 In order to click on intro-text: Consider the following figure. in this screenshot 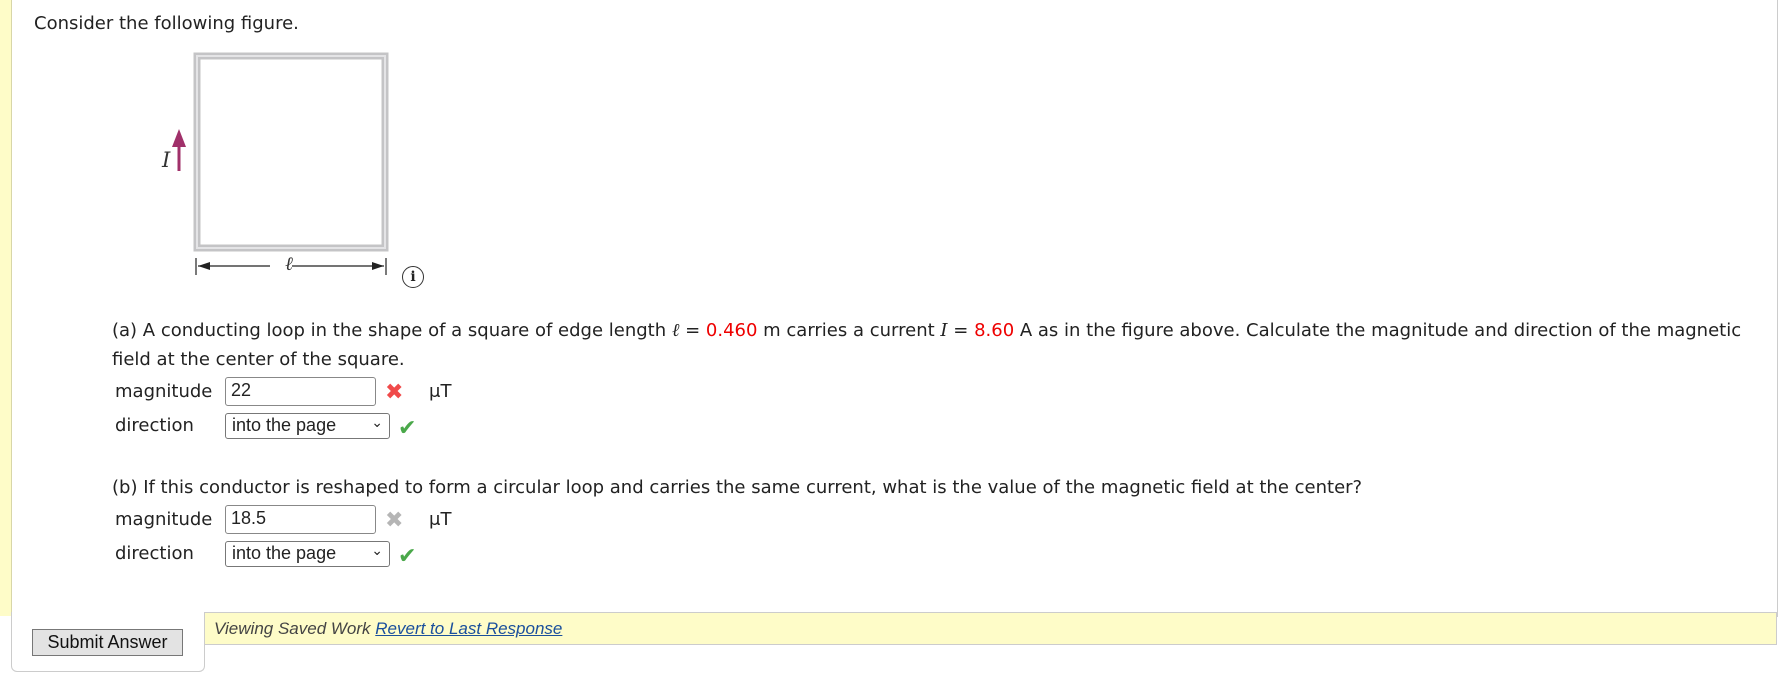, I will do `click(166, 23)`.